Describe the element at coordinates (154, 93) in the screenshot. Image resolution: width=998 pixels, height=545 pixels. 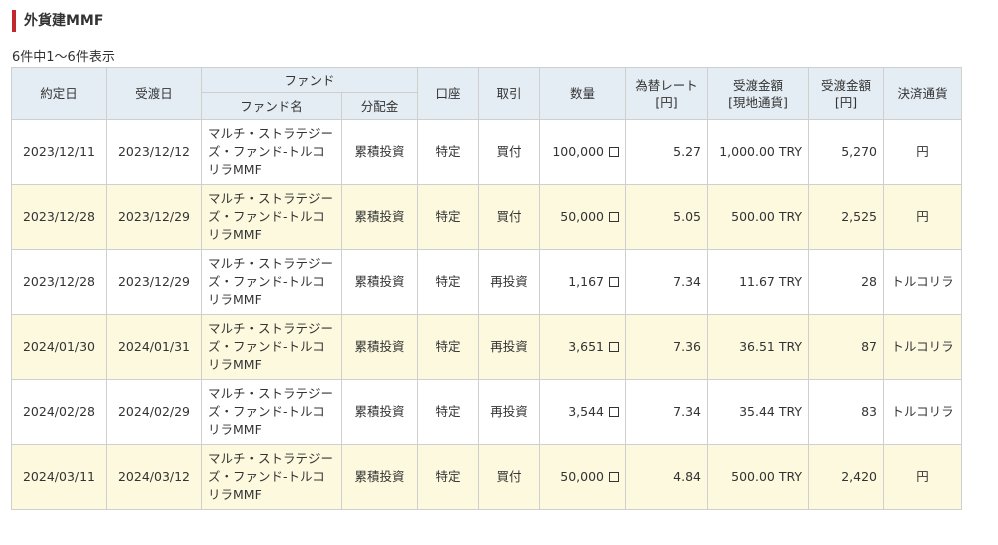
I see `header-settle-date: 受渡日` at that location.